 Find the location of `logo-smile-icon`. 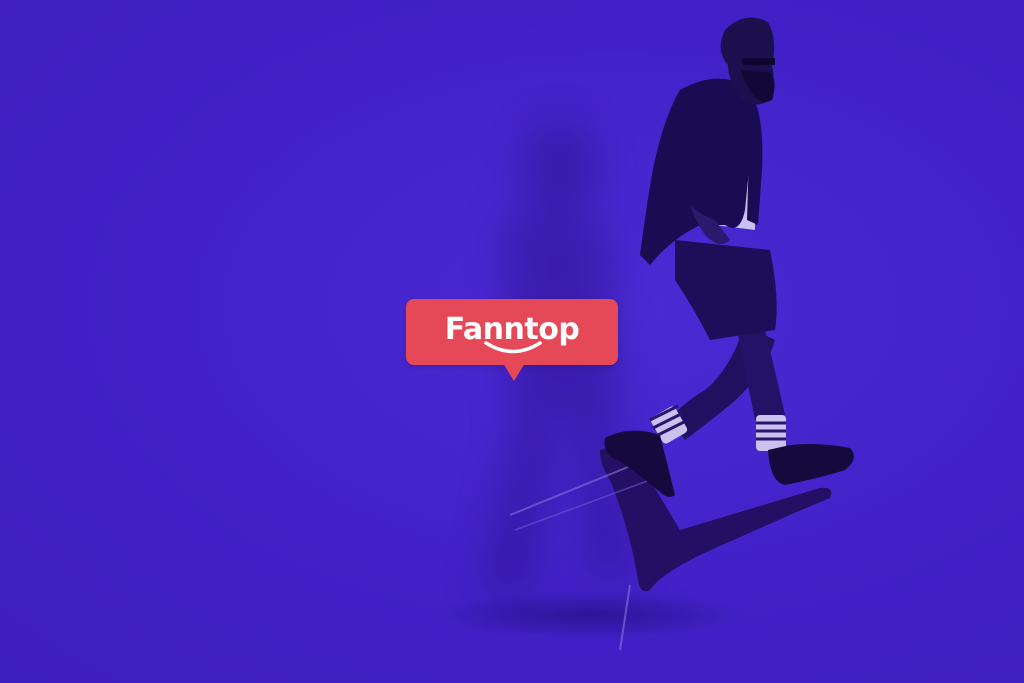

logo-smile-icon is located at coordinates (513, 347).